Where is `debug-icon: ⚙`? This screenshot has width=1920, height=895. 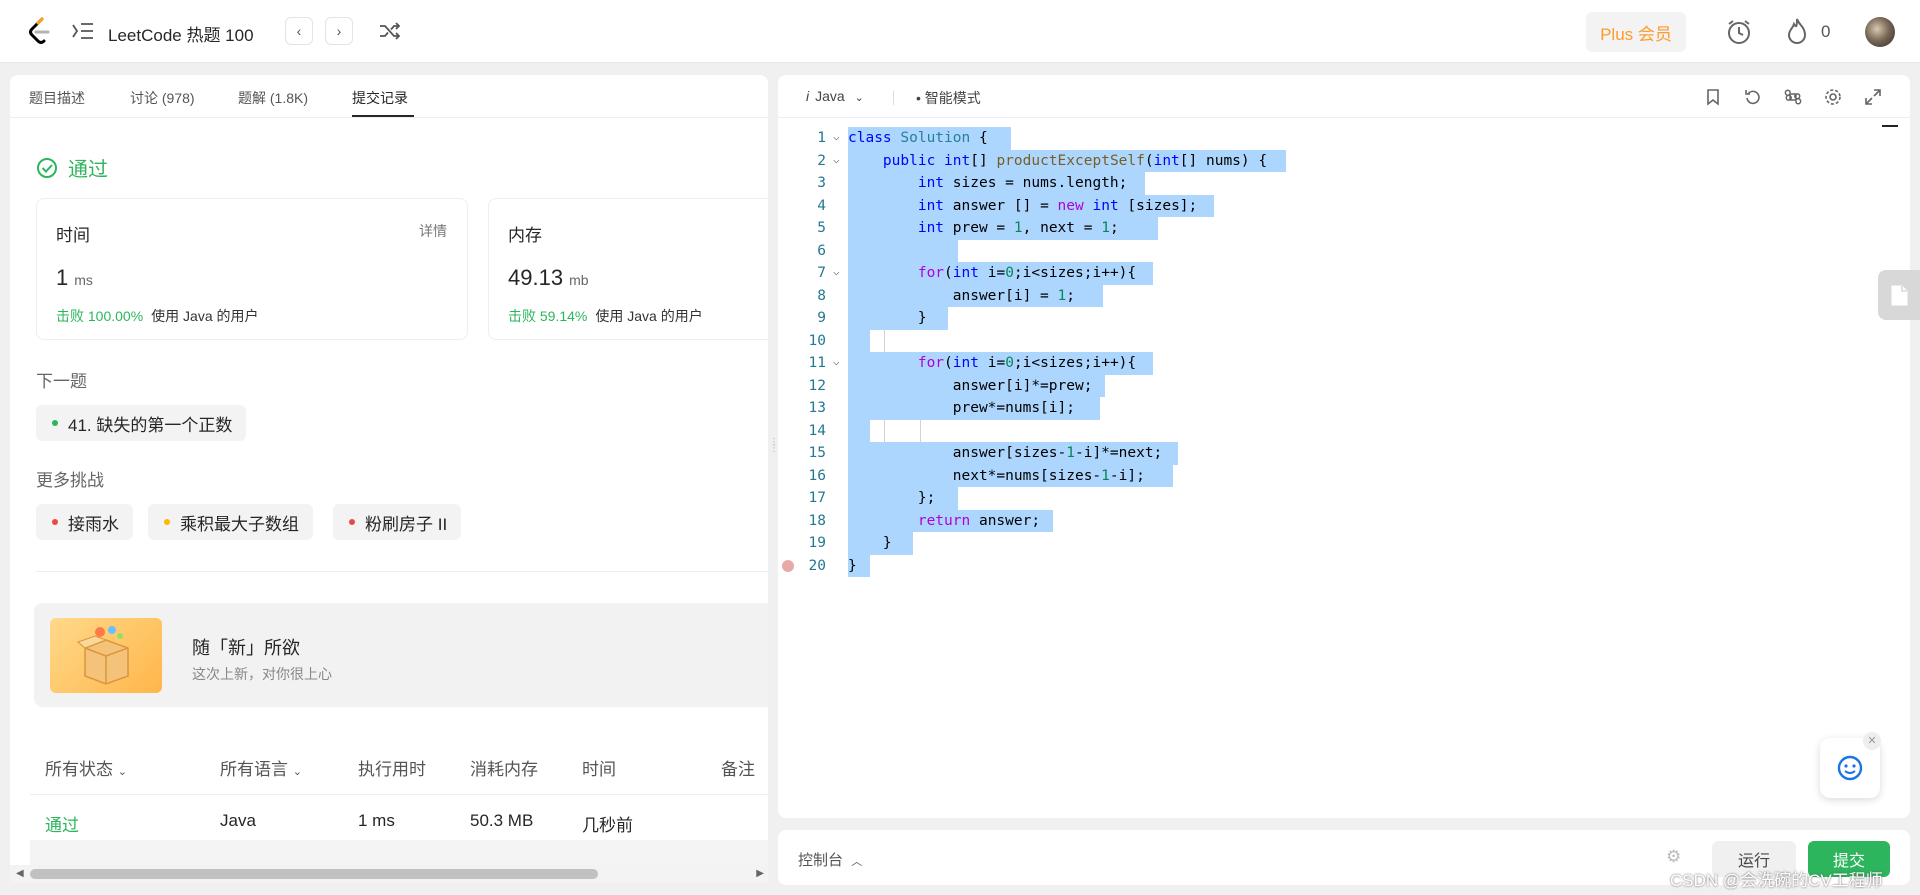 debug-icon: ⚙ is located at coordinates (1673, 857).